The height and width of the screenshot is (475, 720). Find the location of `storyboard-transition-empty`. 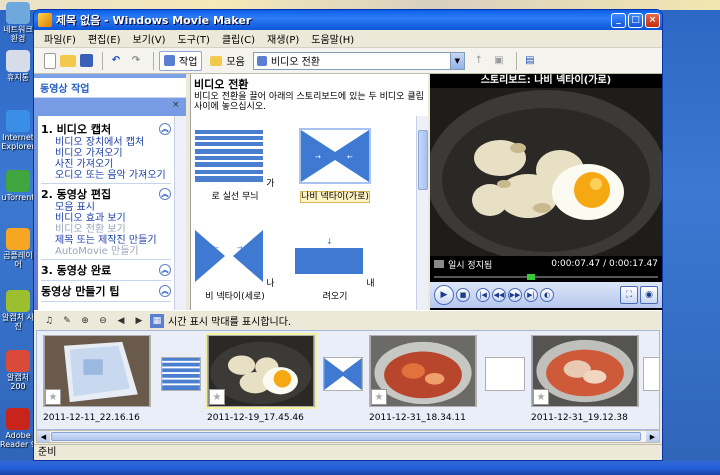

storyboard-transition-empty is located at coordinates (651, 374).